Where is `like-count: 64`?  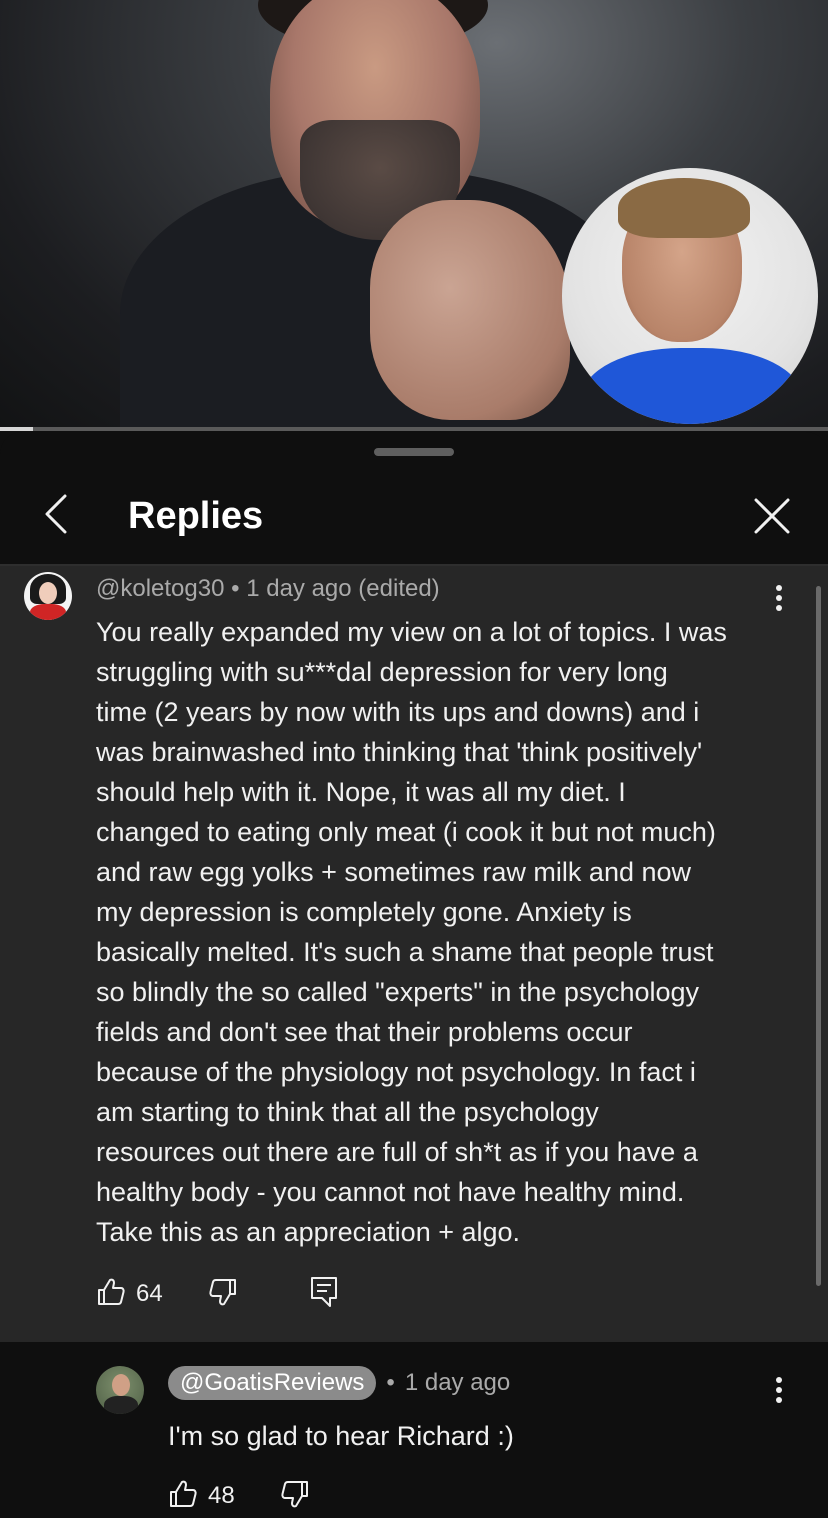
like-count: 64 is located at coordinates (149, 1293).